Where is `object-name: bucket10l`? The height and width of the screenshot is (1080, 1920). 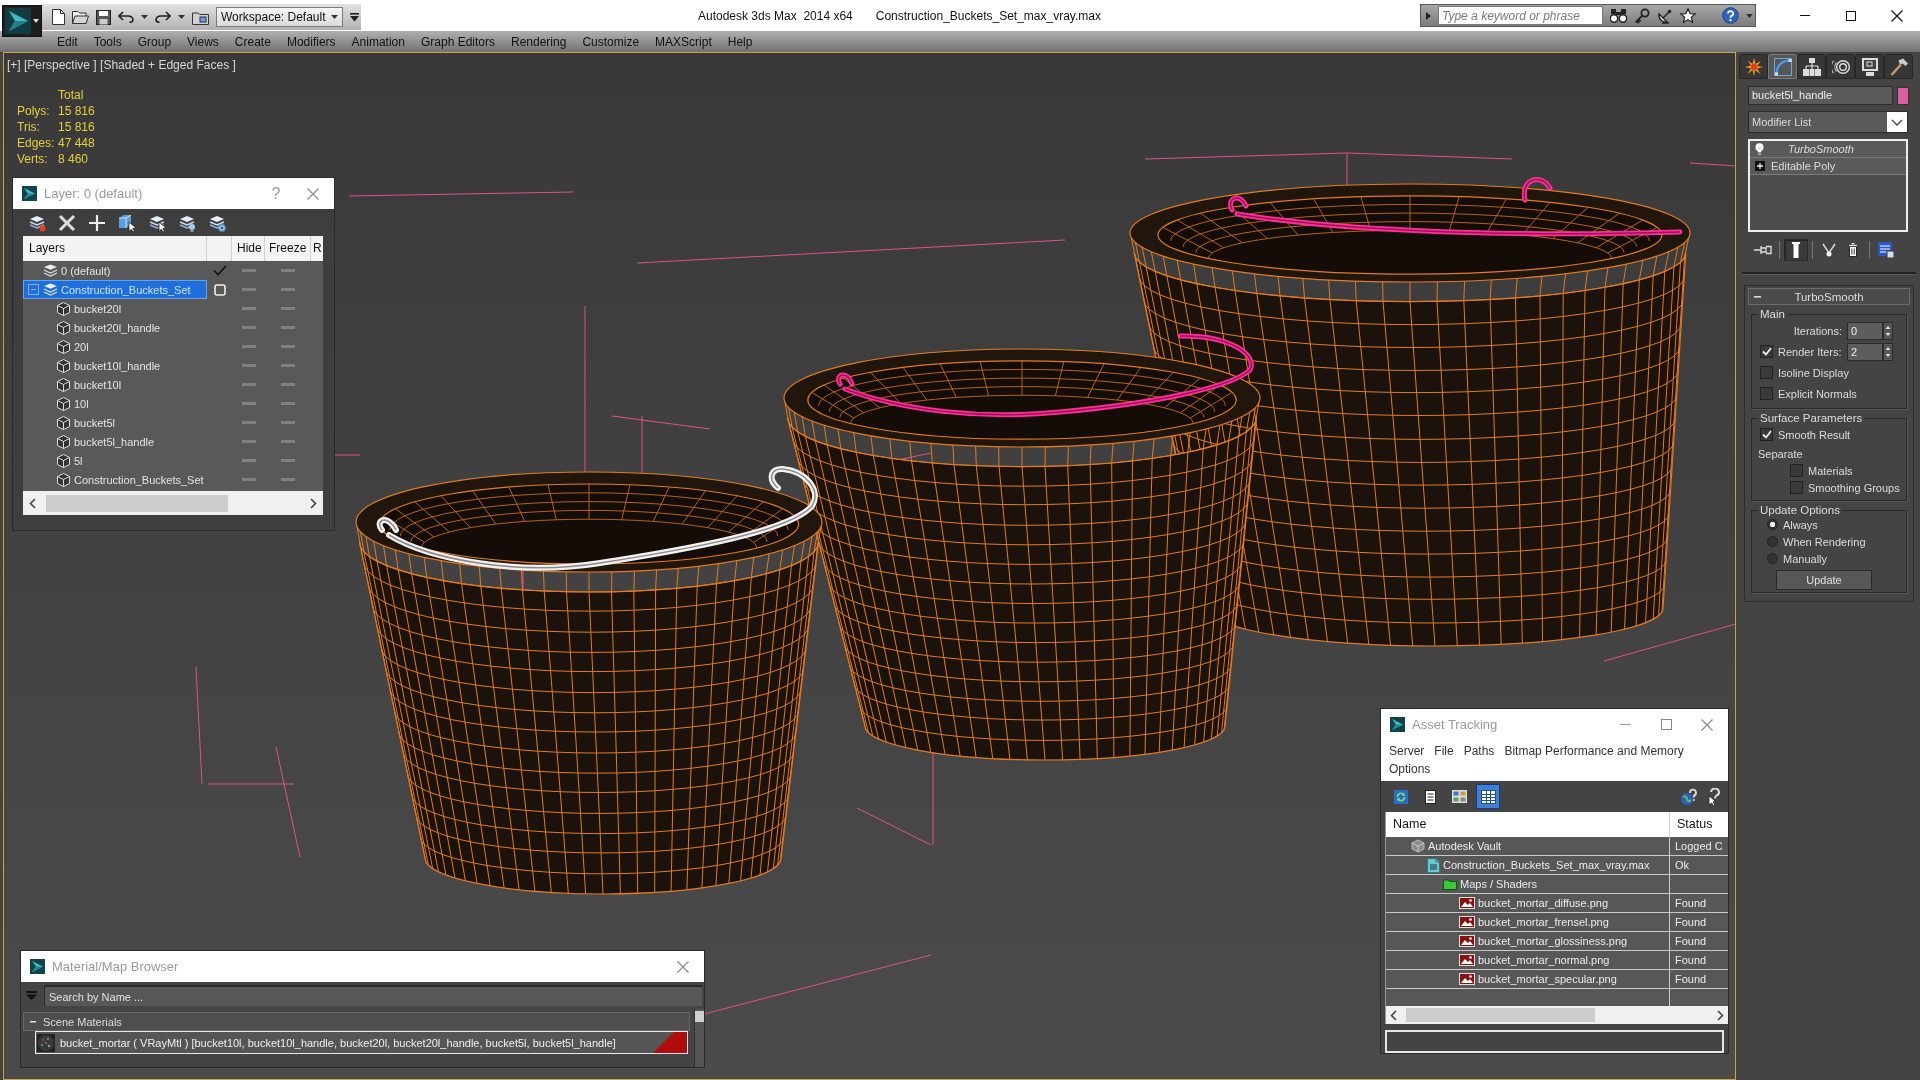 object-name: bucket10l is located at coordinates (98, 384).